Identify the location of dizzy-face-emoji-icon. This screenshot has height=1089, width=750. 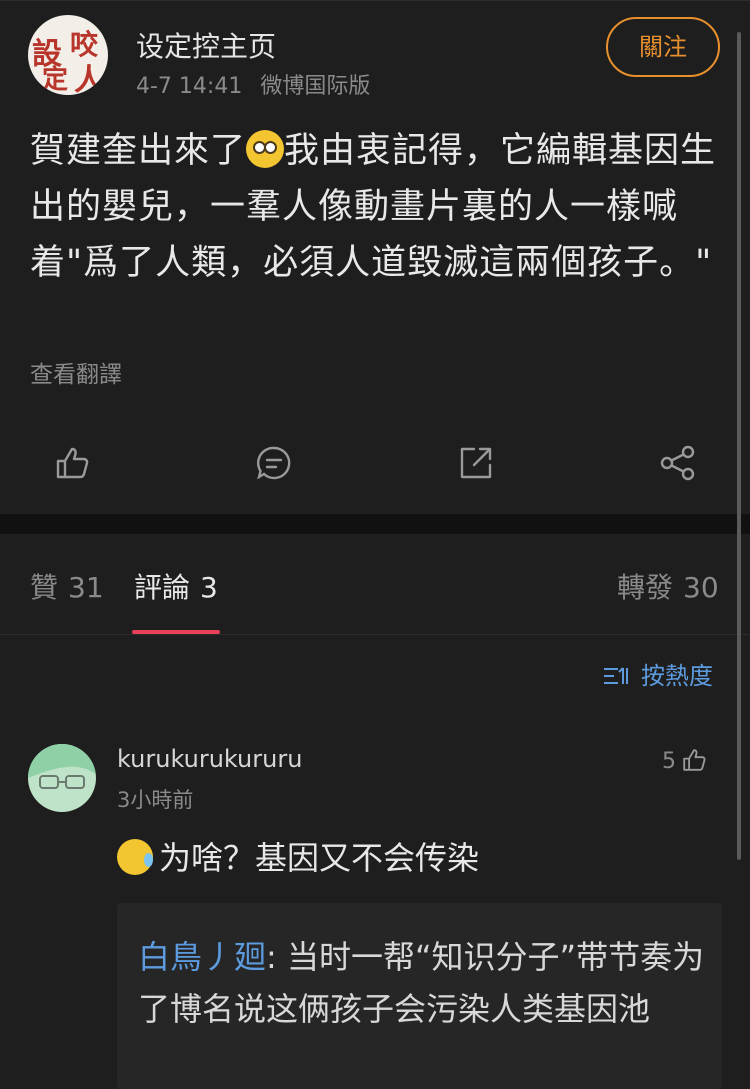
(265, 149).